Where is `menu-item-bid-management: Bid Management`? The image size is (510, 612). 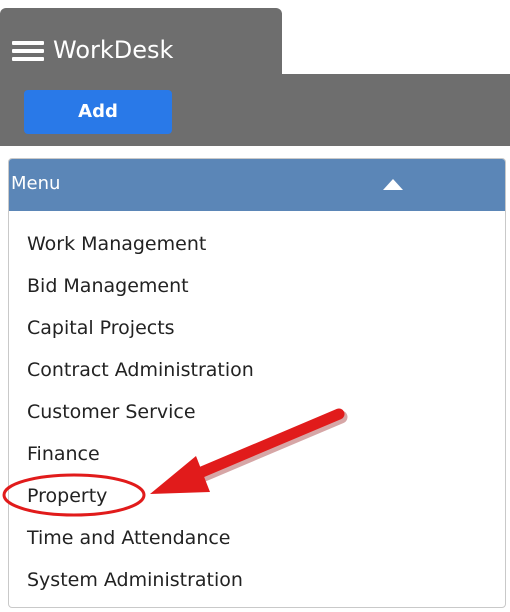
menu-item-bid-management: Bid Management is located at coordinates (140, 294).